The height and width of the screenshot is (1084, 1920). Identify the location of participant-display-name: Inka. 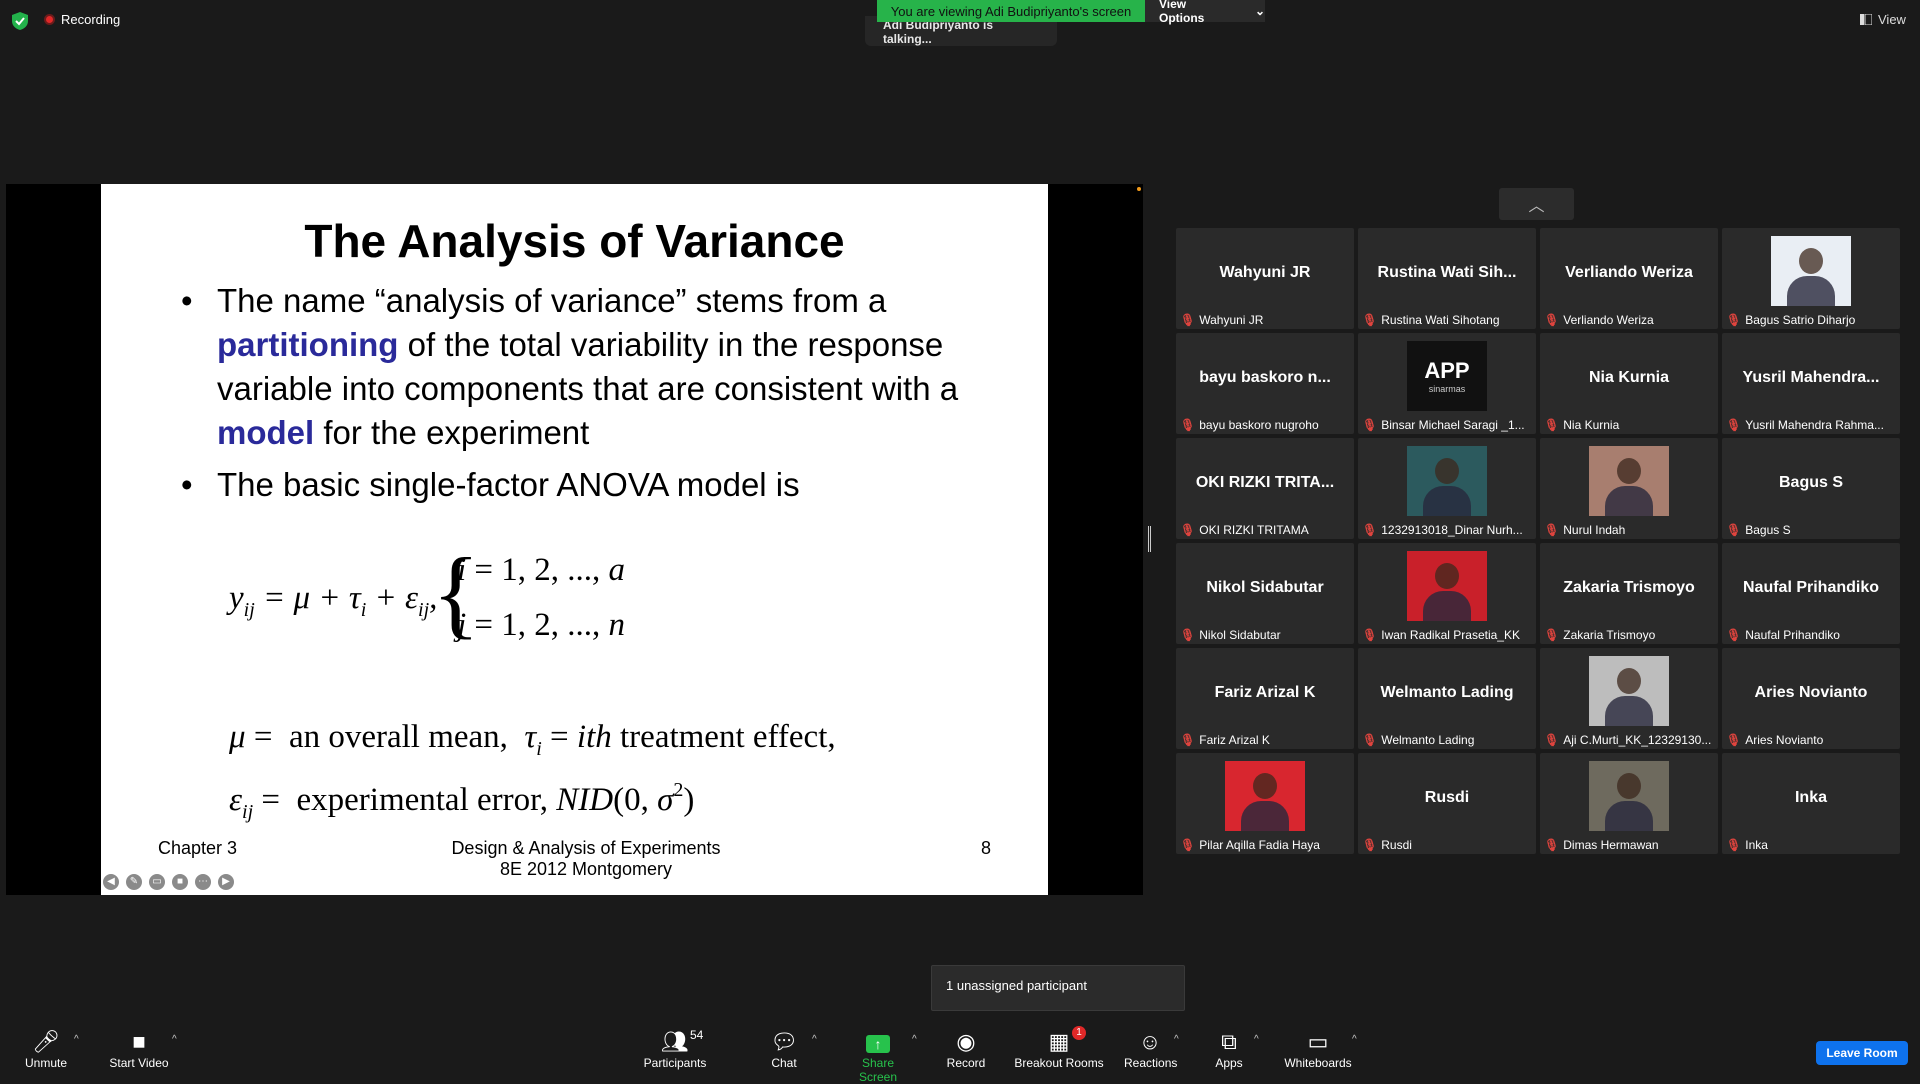
(1810, 797).